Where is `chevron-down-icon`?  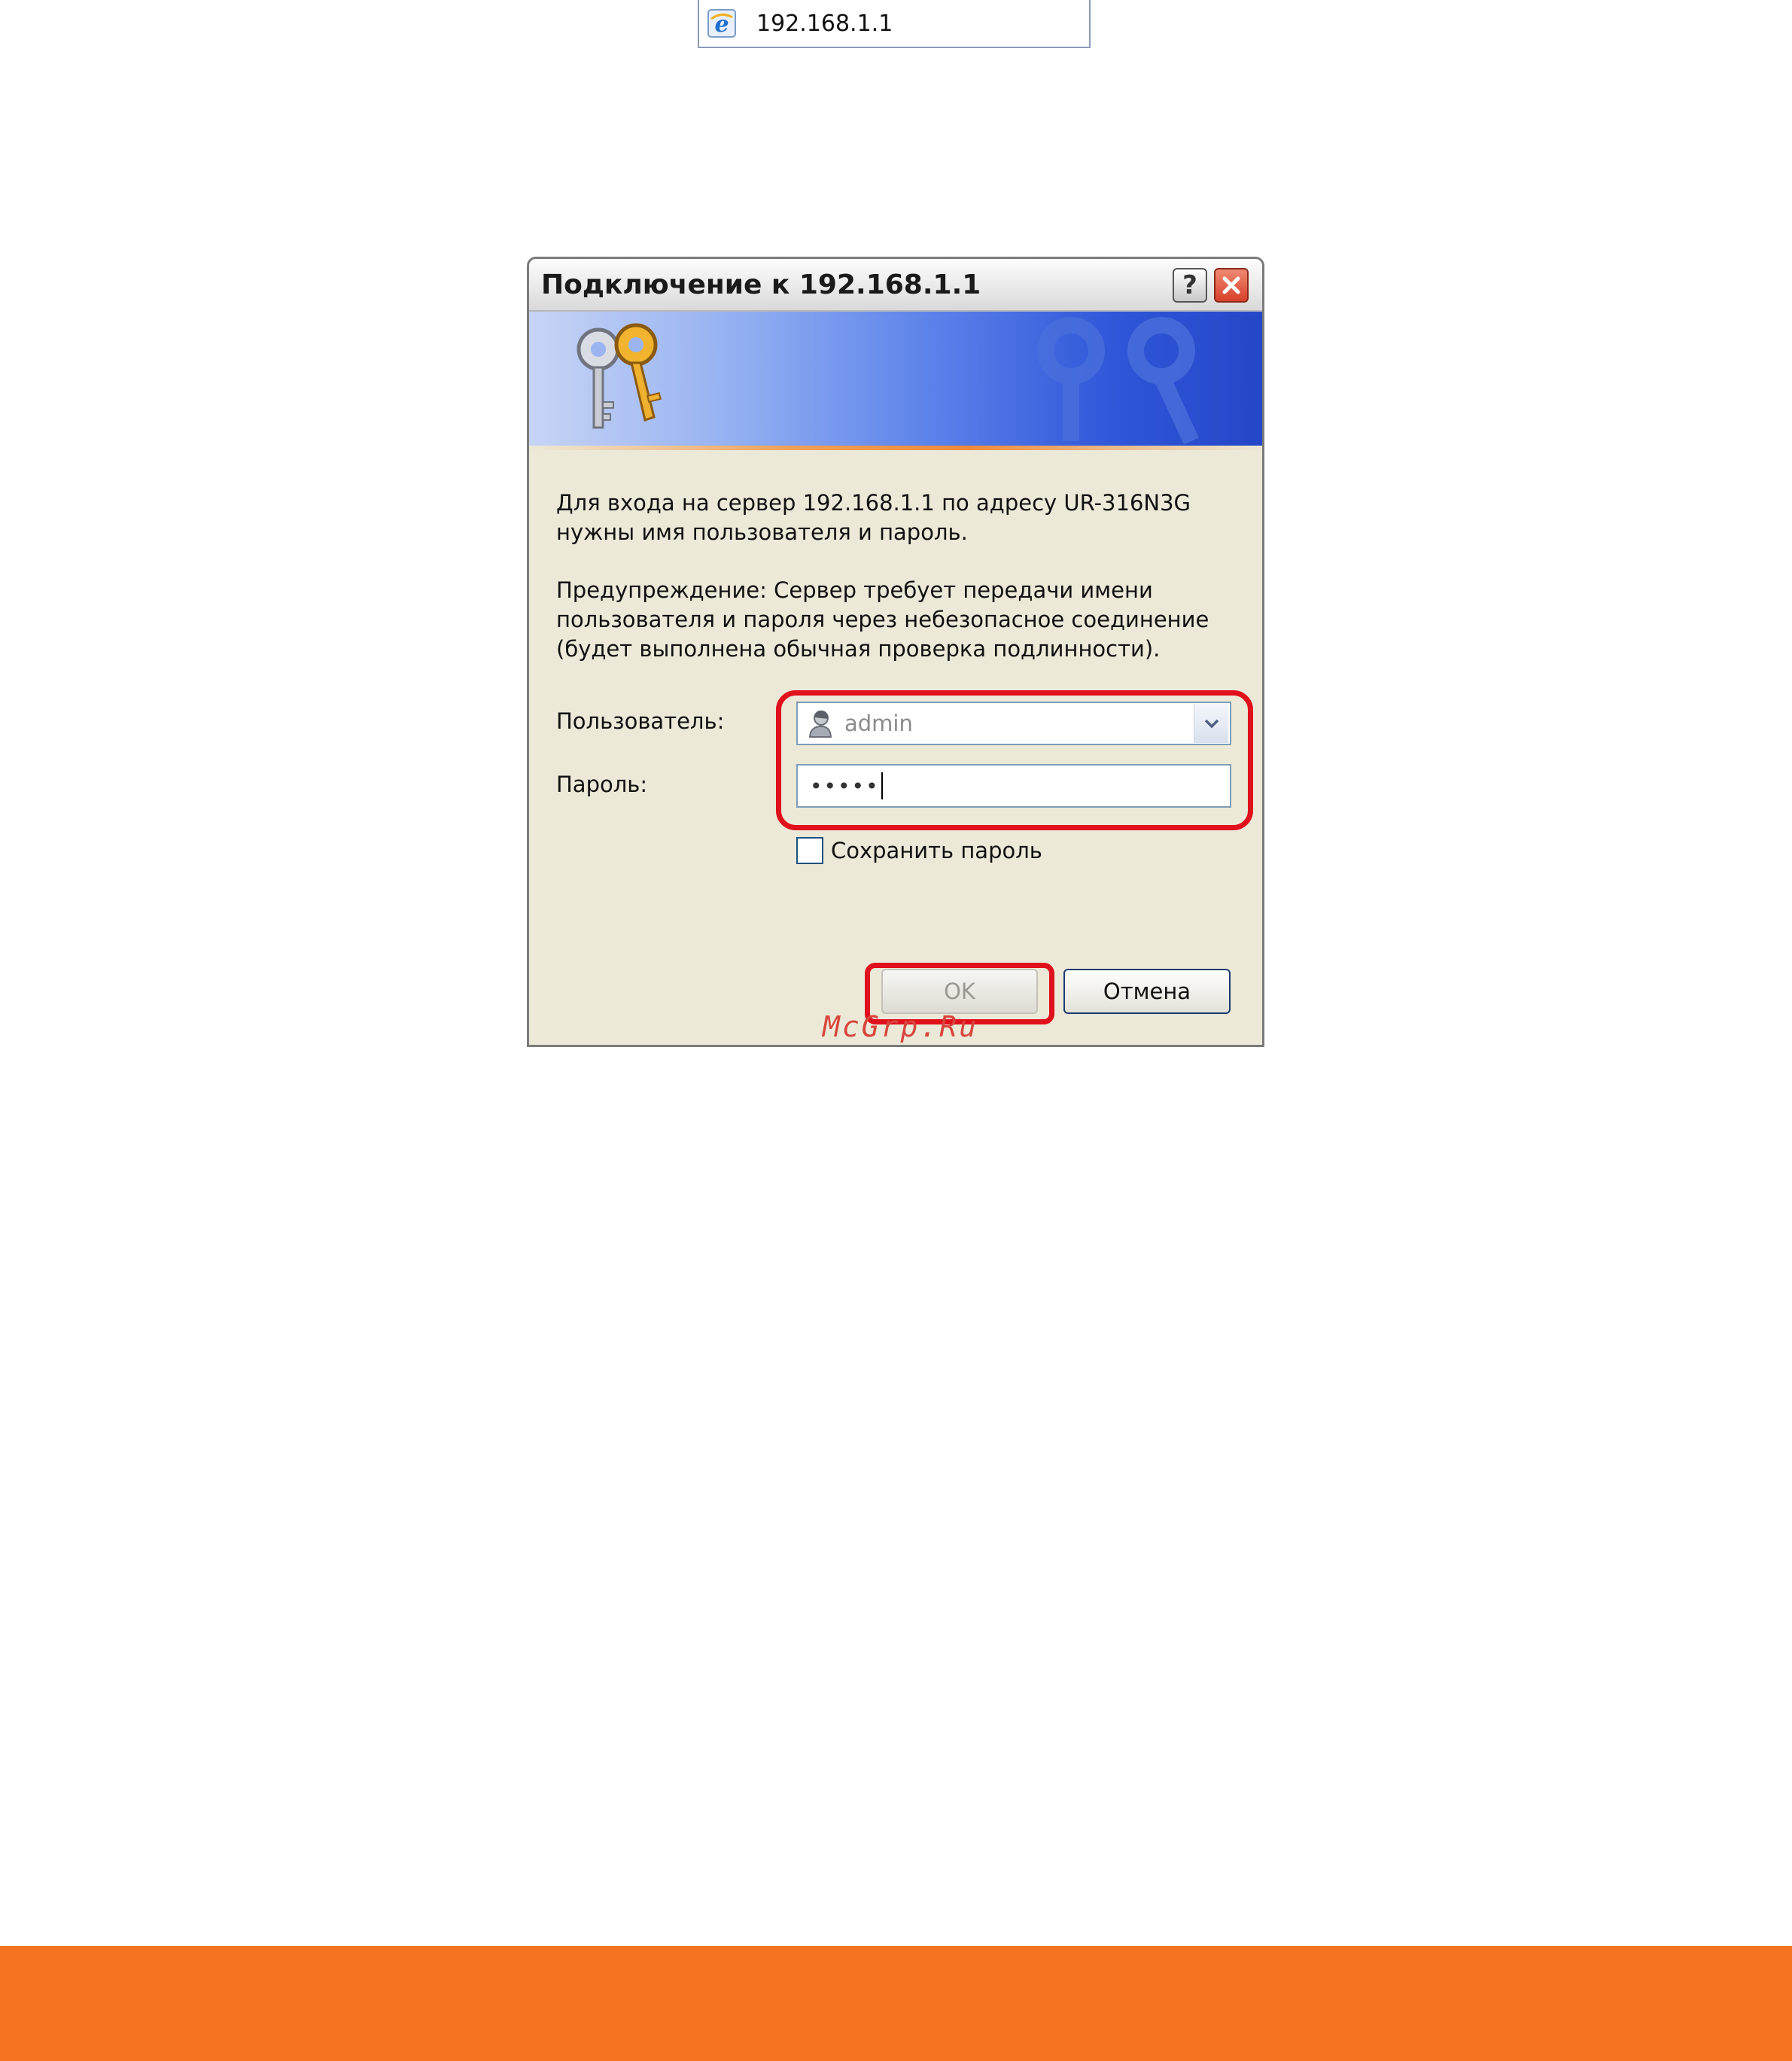
chevron-down-icon is located at coordinates (1211, 724).